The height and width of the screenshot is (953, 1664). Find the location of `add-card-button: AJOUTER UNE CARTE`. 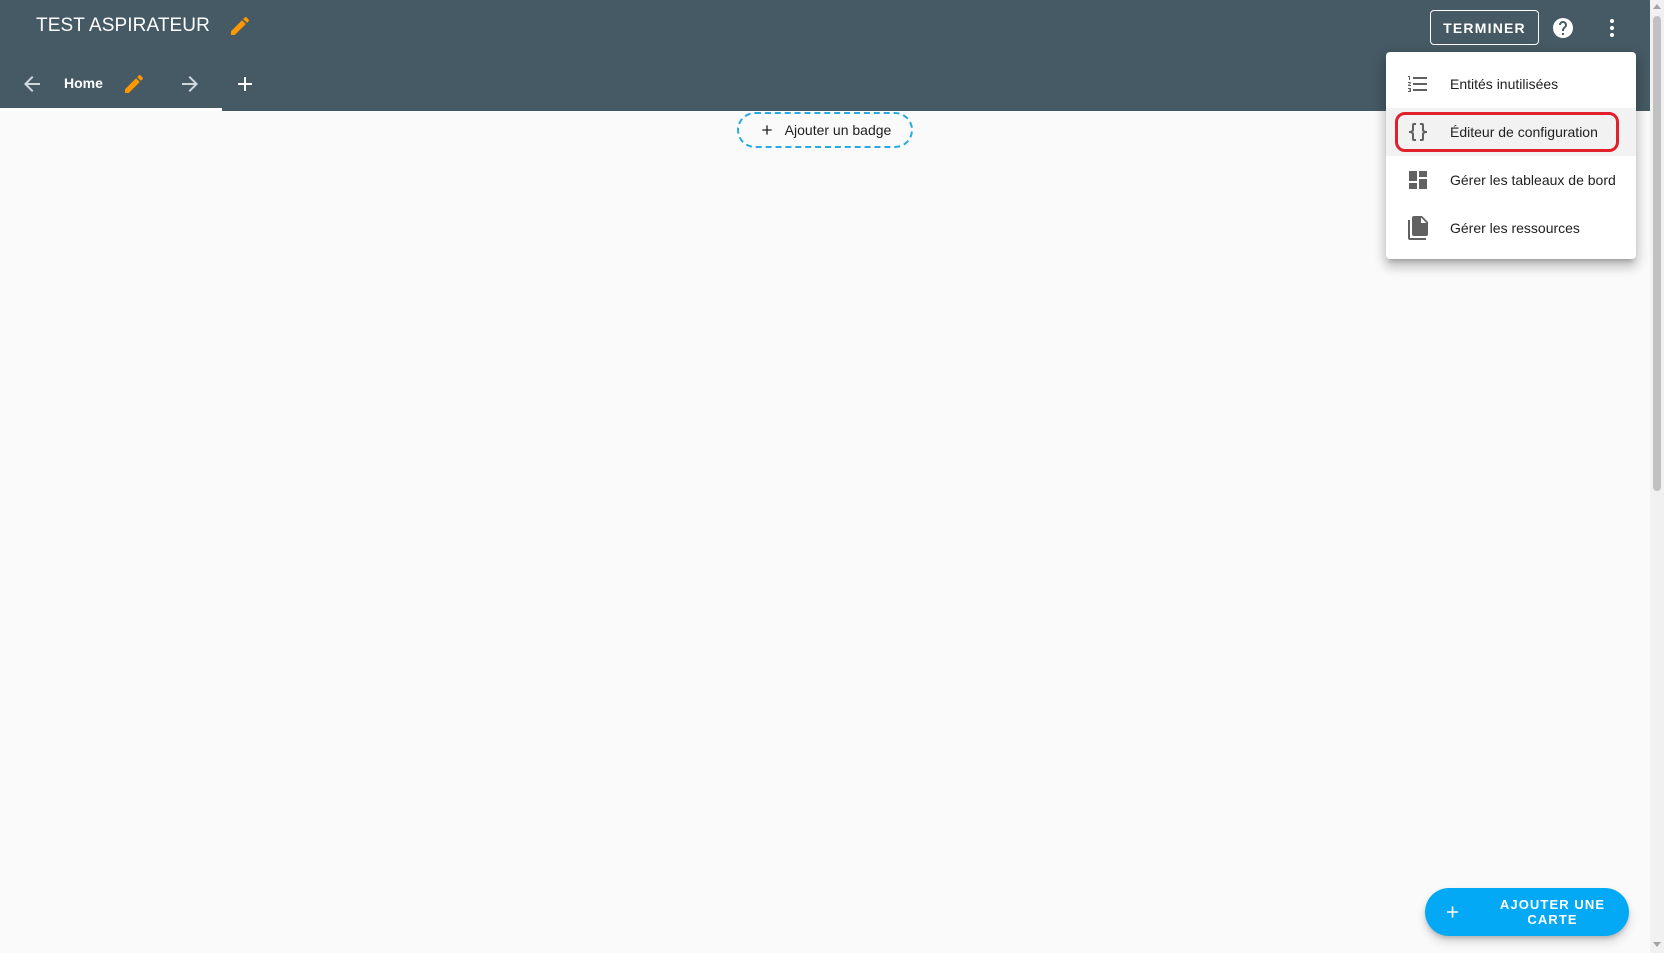

add-card-button: AJOUTER UNE CARTE is located at coordinates (1527, 912).